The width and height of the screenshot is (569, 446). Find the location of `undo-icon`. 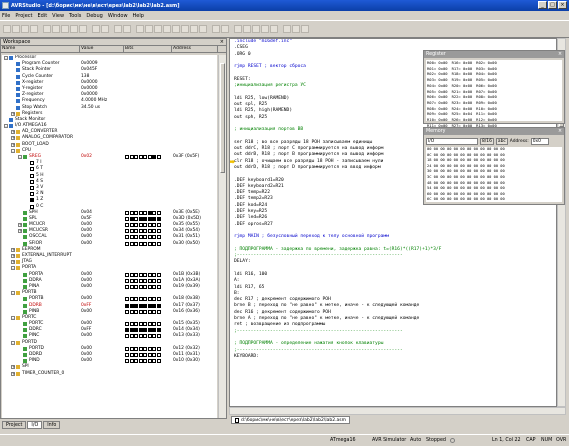

undo-icon is located at coordinates (74, 29).